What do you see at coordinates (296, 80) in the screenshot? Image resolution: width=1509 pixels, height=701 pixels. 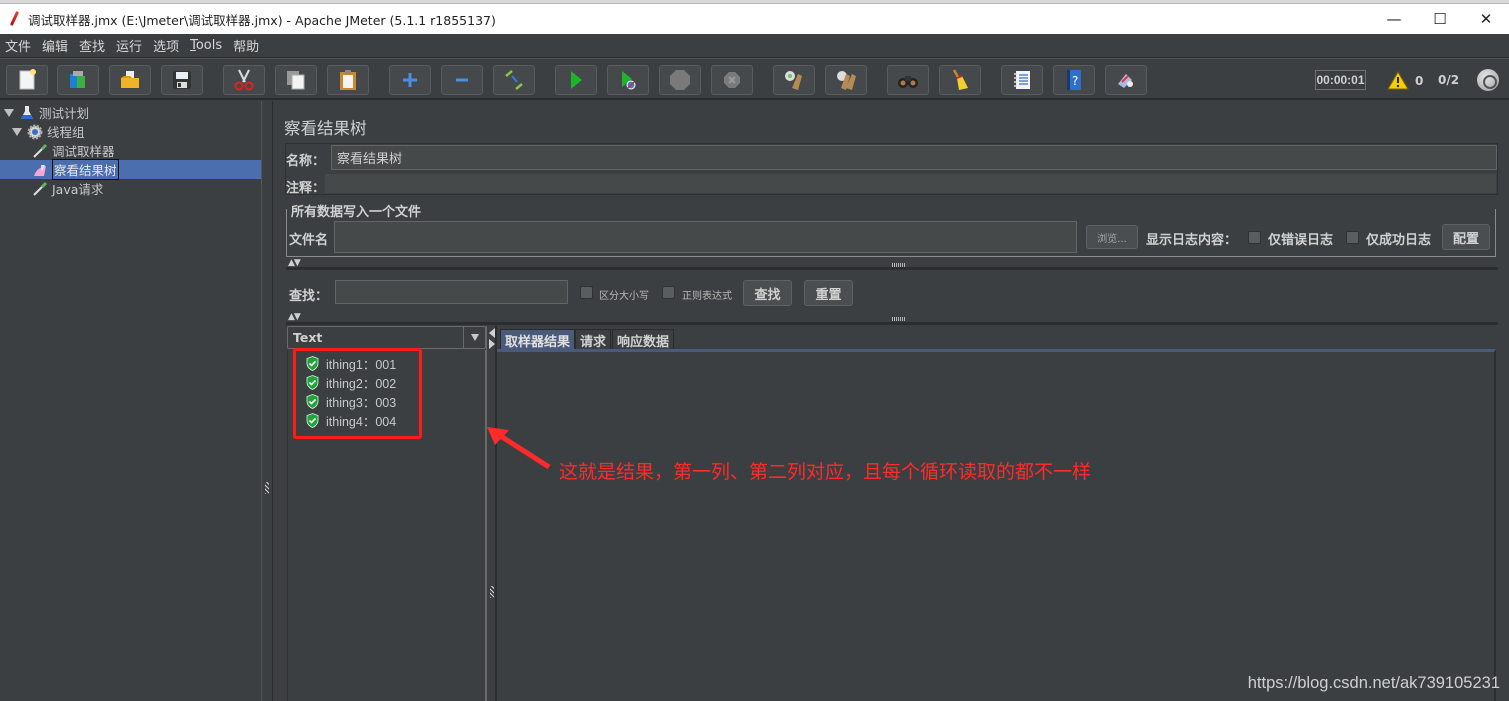 I see `copy-button` at bounding box center [296, 80].